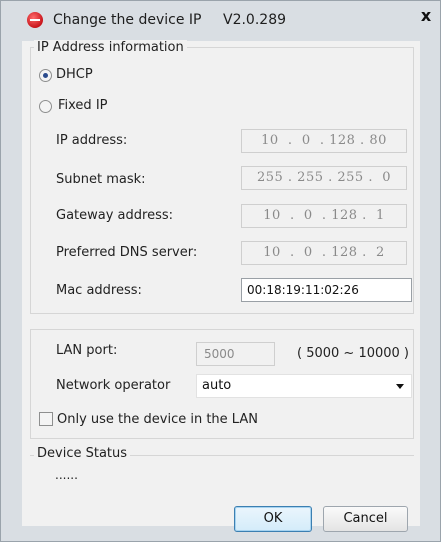 Image resolution: width=441 pixels, height=542 pixels. Describe the element at coordinates (99, 290) in the screenshot. I see `mac-address-label: Mac address:` at that location.